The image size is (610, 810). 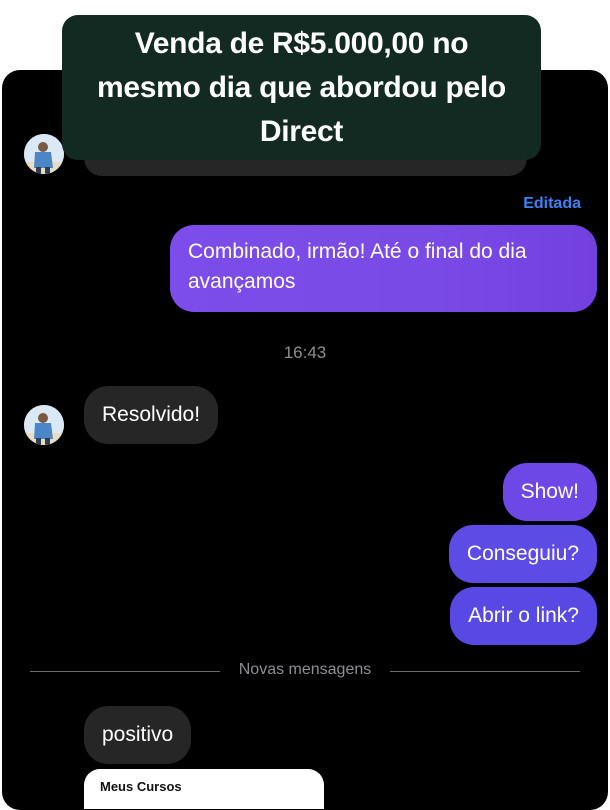 I want to click on message-text: Conseguiu?, so click(x=522, y=553).